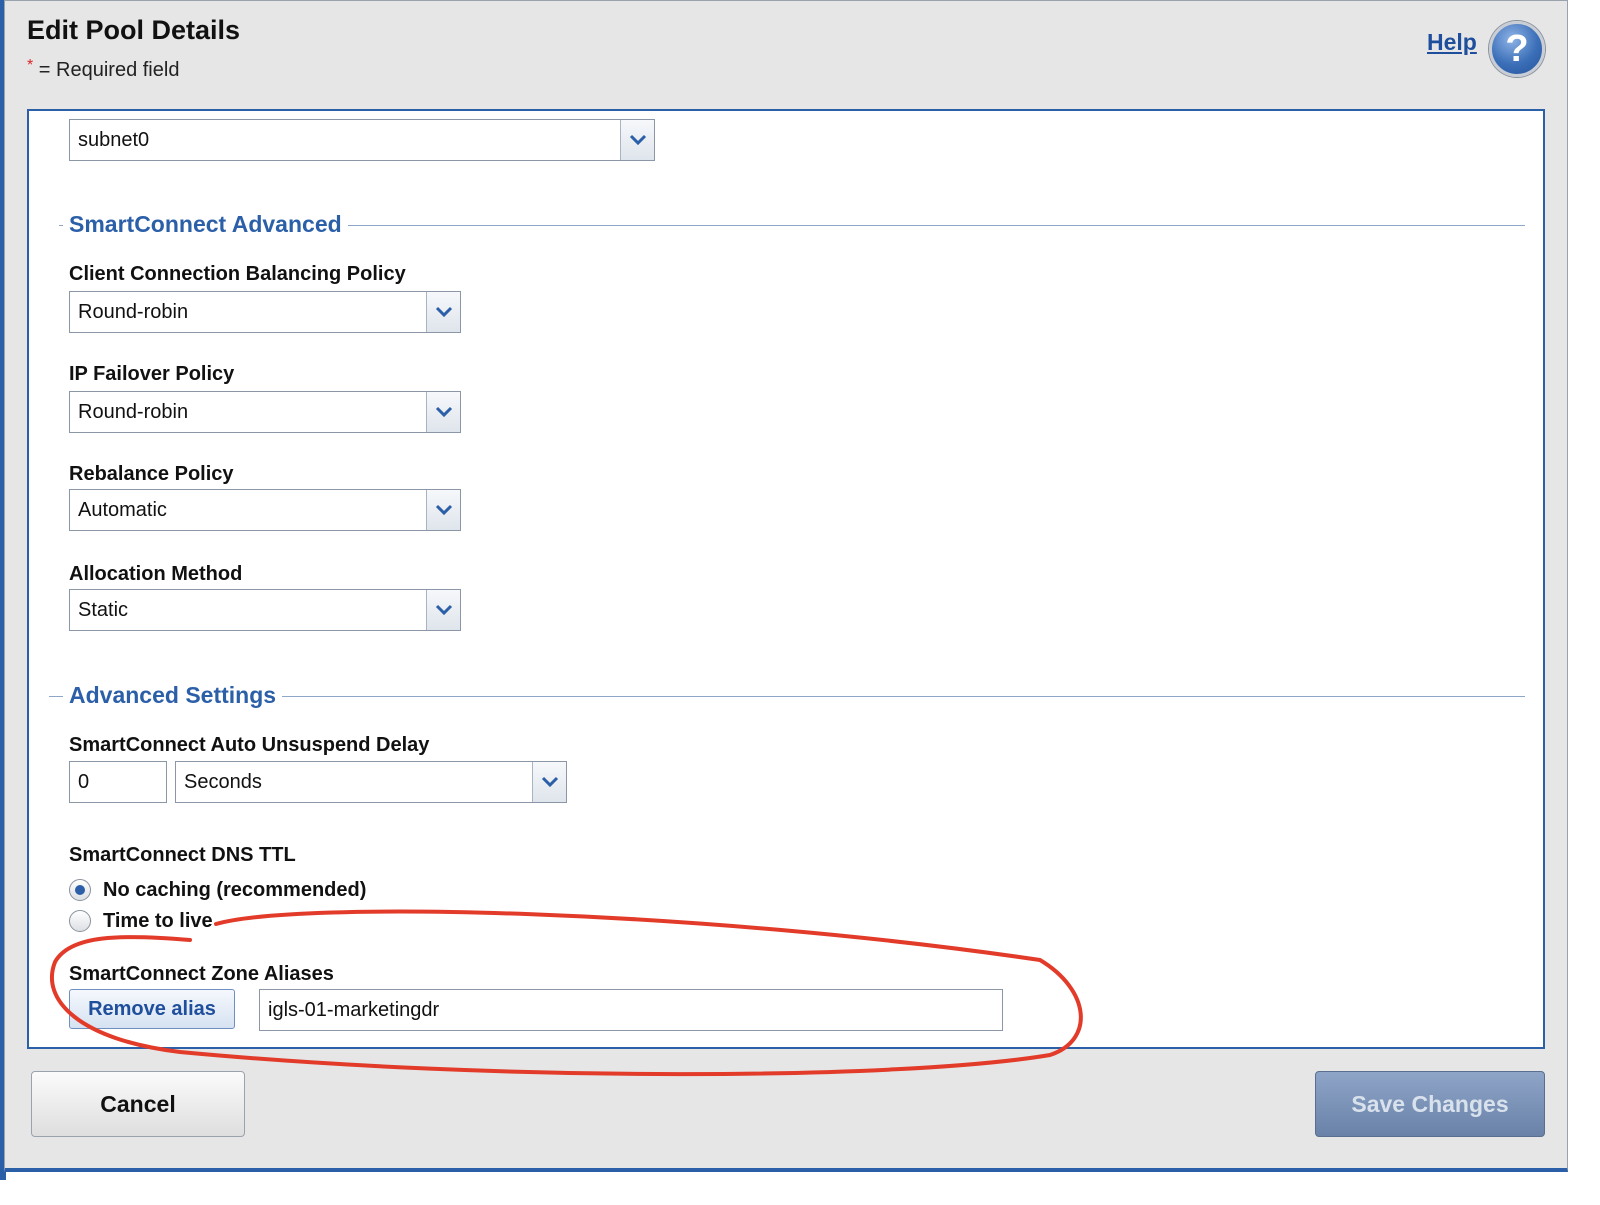 This screenshot has width=1600, height=1205. Describe the element at coordinates (80, 921) in the screenshot. I see `dns-ttl-time-to-live-radio` at that location.